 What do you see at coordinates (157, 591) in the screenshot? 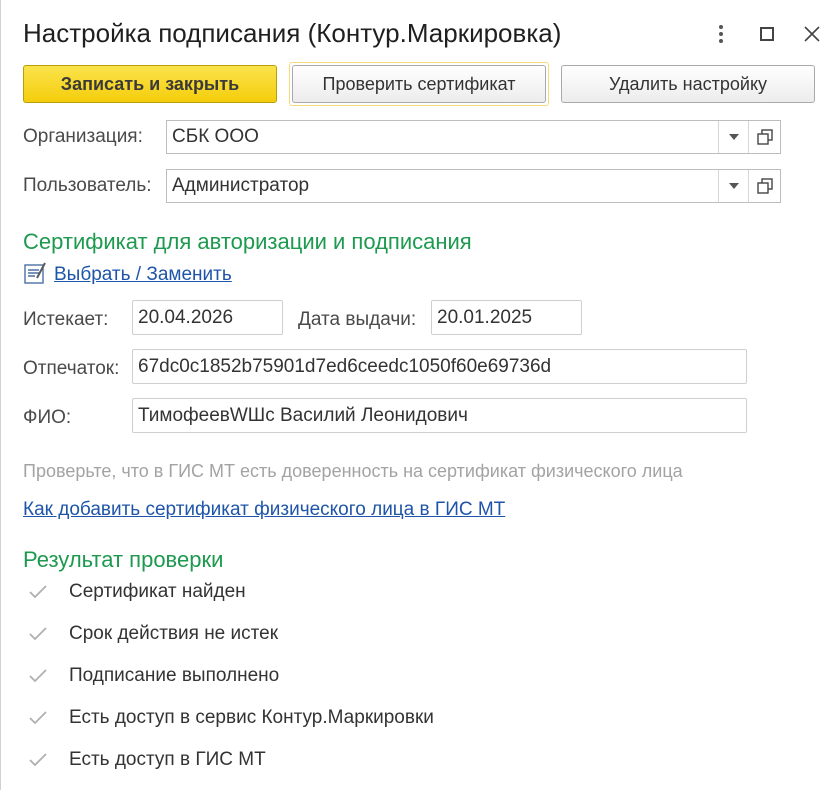
I see `result-item-label: Сертификат найден` at bounding box center [157, 591].